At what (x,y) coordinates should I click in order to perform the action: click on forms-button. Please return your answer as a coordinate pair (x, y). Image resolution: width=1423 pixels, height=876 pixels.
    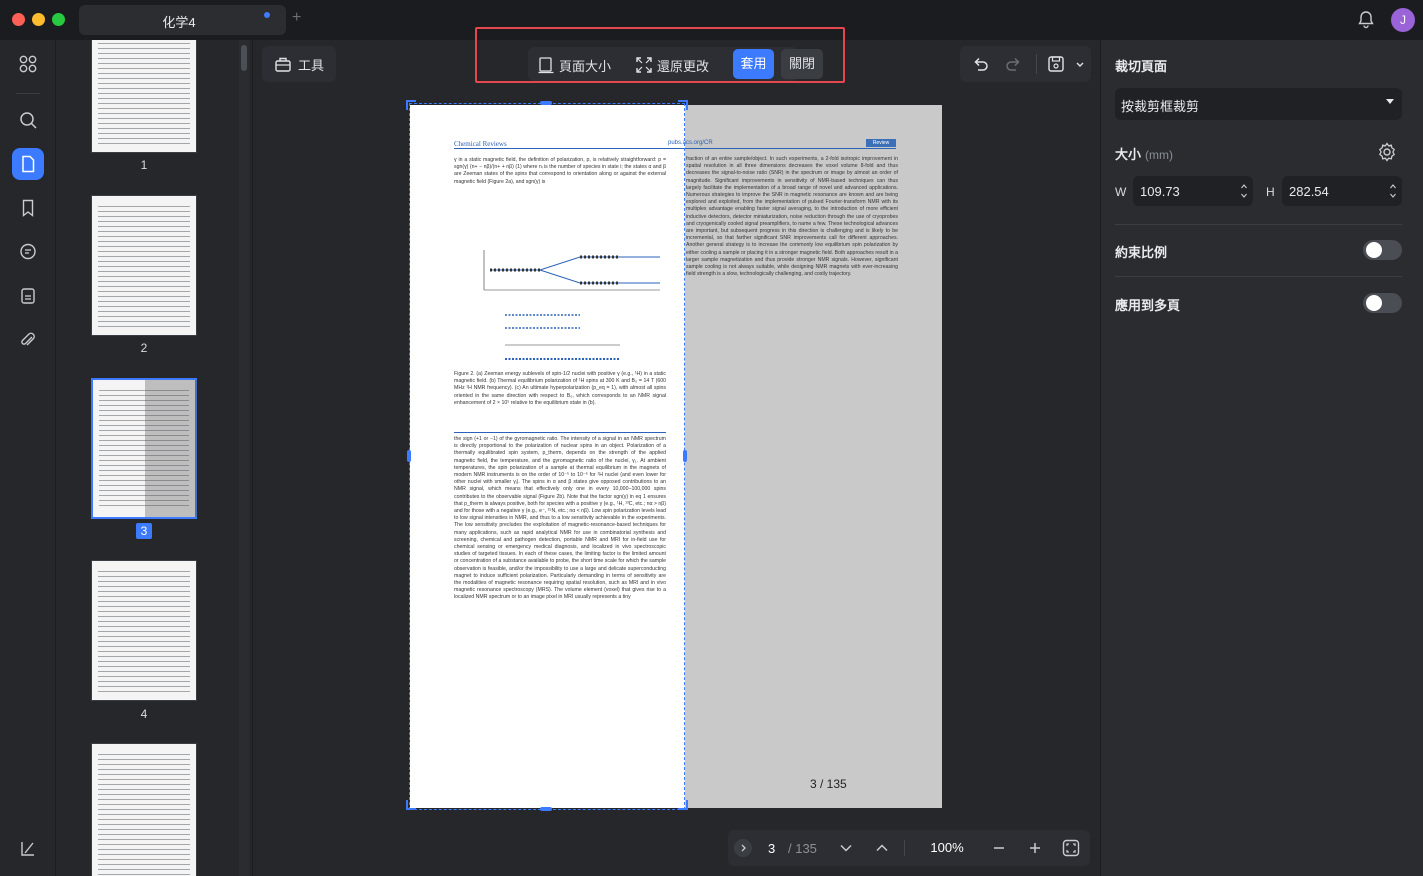
    Looking at the image, I should click on (28, 296).